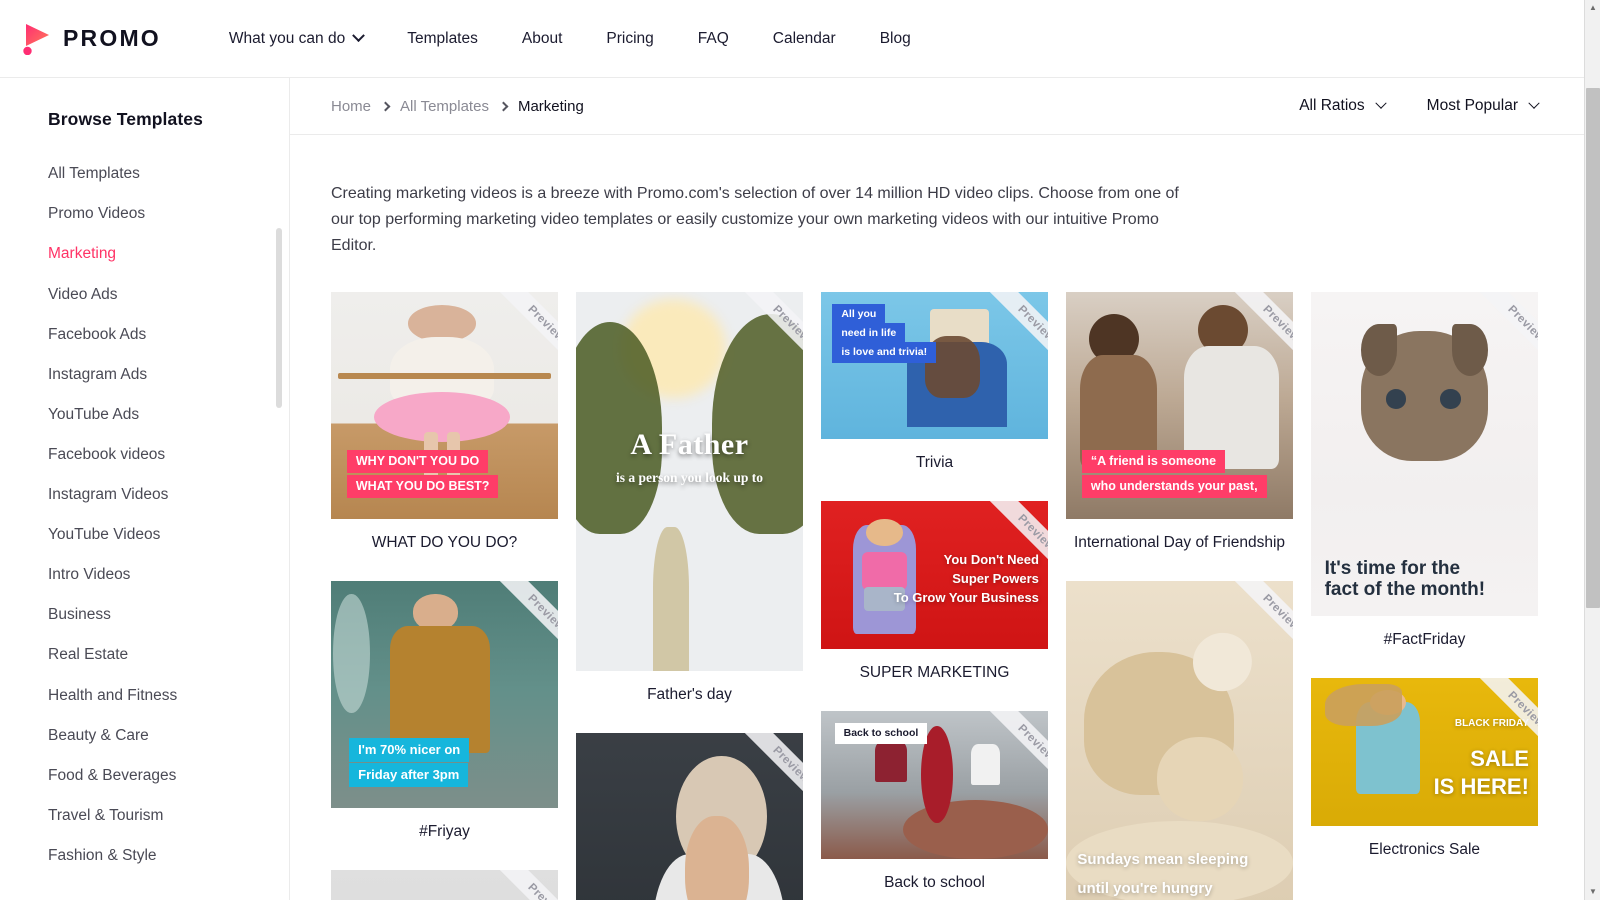 This screenshot has width=1600, height=900. I want to click on thumbnail-caption-line: until you're hungry, so click(1145, 889).